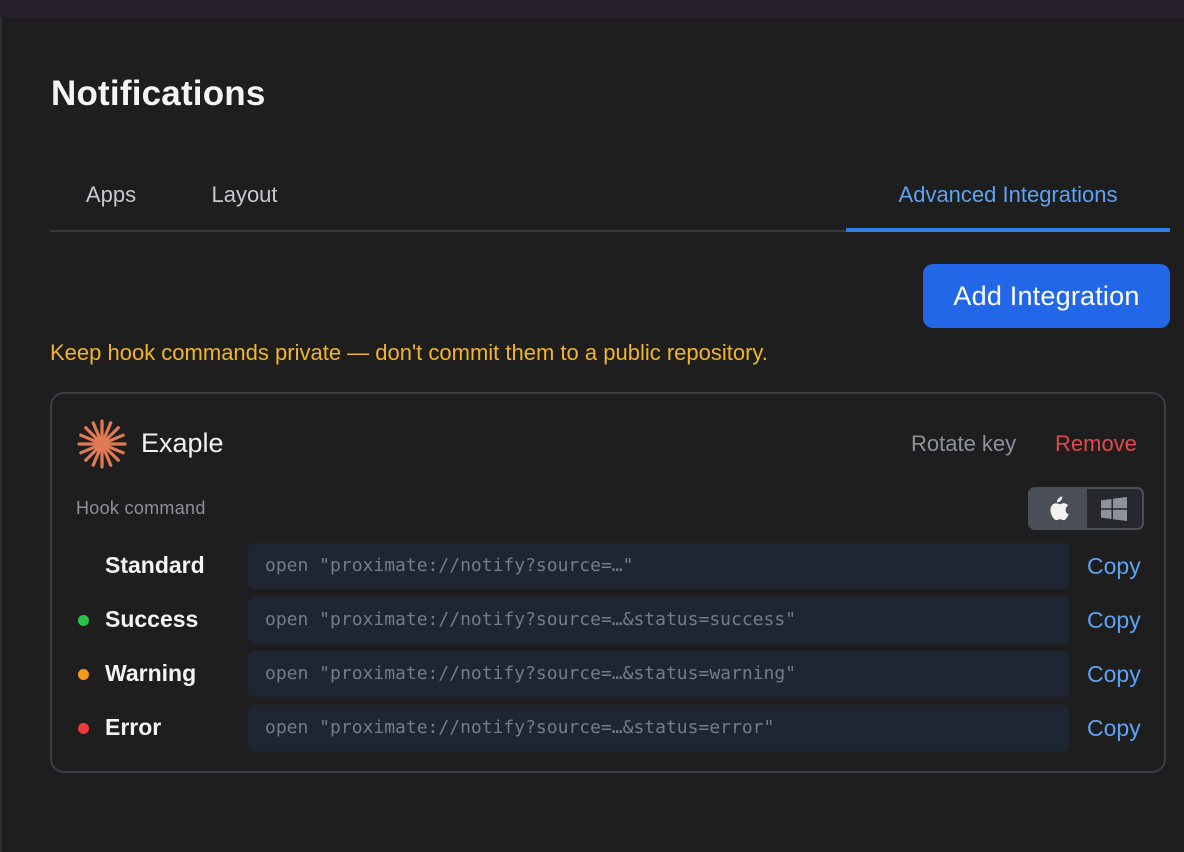 The height and width of the screenshot is (852, 1184). Describe the element at coordinates (152, 619) in the screenshot. I see `command-label: Success` at that location.